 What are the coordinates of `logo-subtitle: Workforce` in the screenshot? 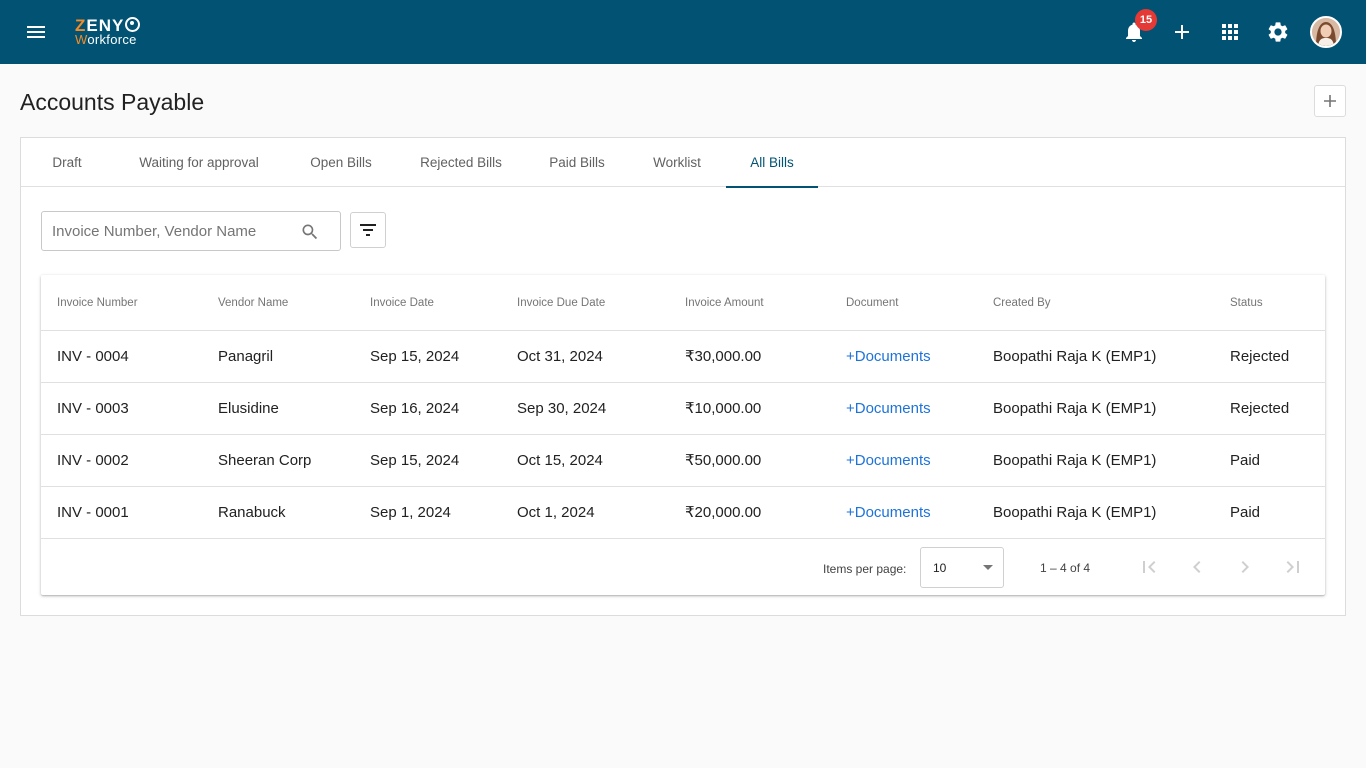 It's located at (106, 39).